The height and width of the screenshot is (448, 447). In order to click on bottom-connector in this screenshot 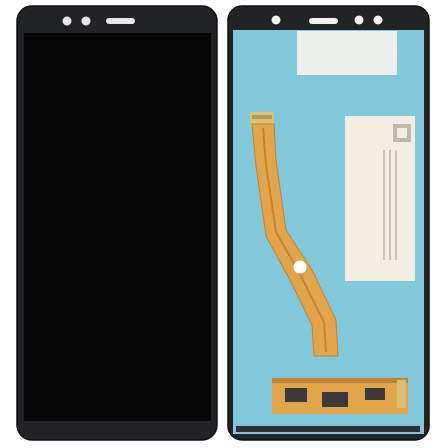, I will do `click(401, 394)`.